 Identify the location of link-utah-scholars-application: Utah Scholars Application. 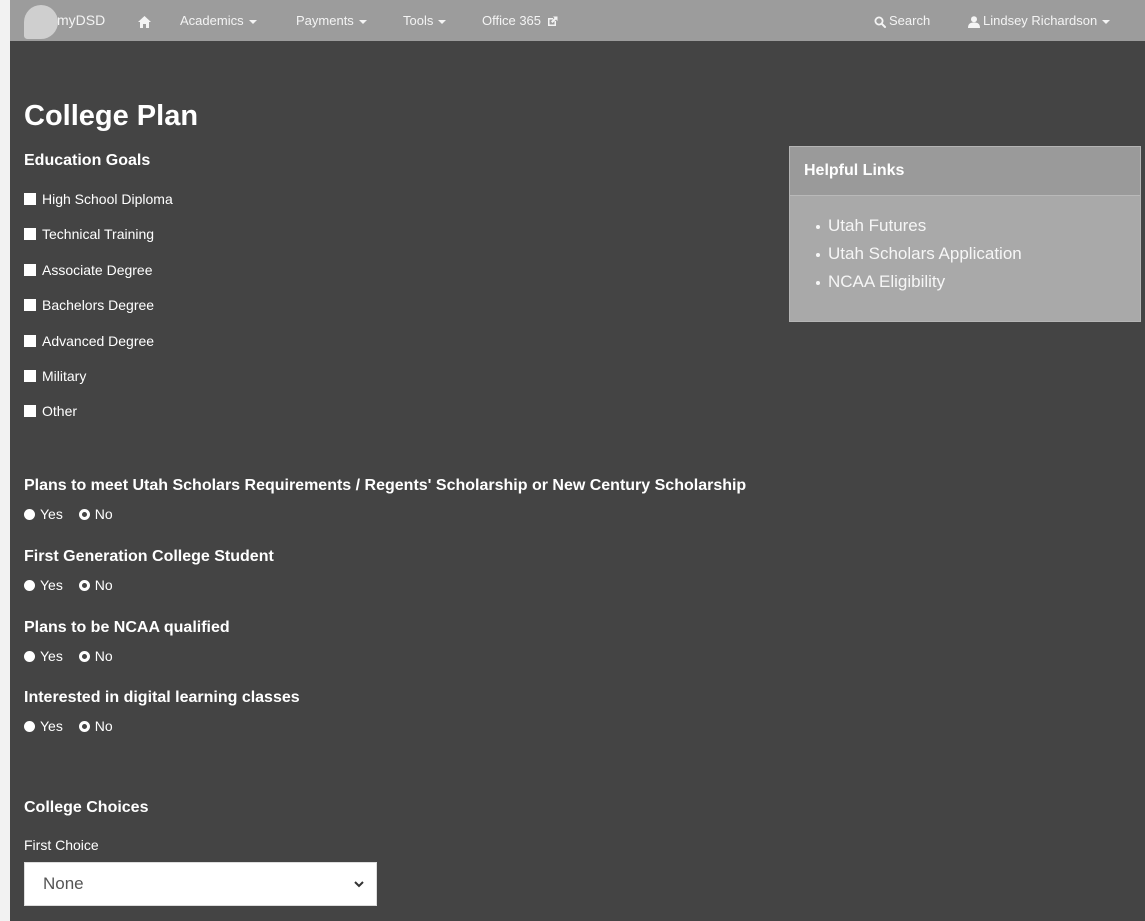
(978, 254).